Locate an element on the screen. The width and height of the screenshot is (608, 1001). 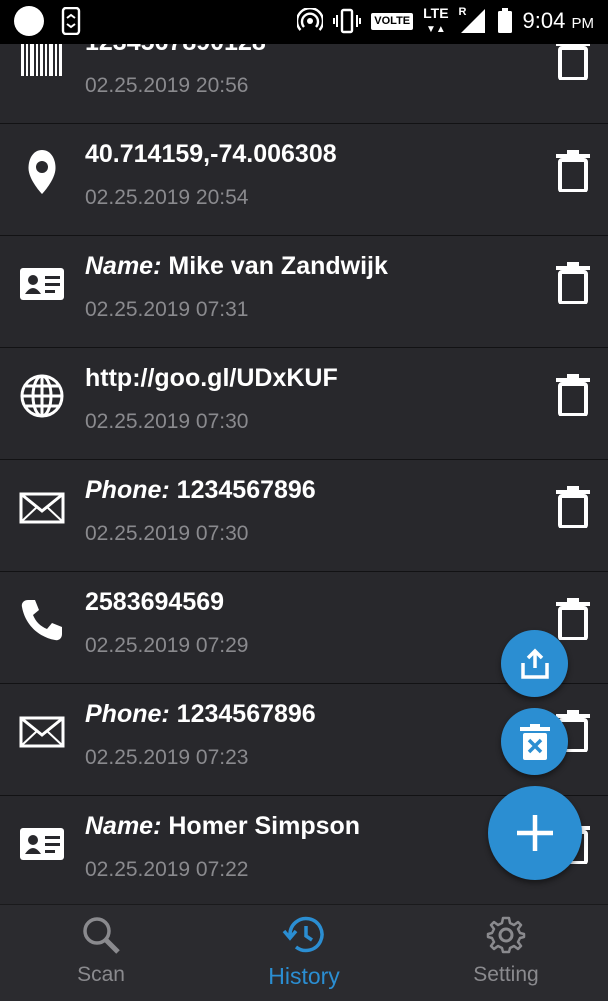
delete-all-icon is located at coordinates (534, 741).